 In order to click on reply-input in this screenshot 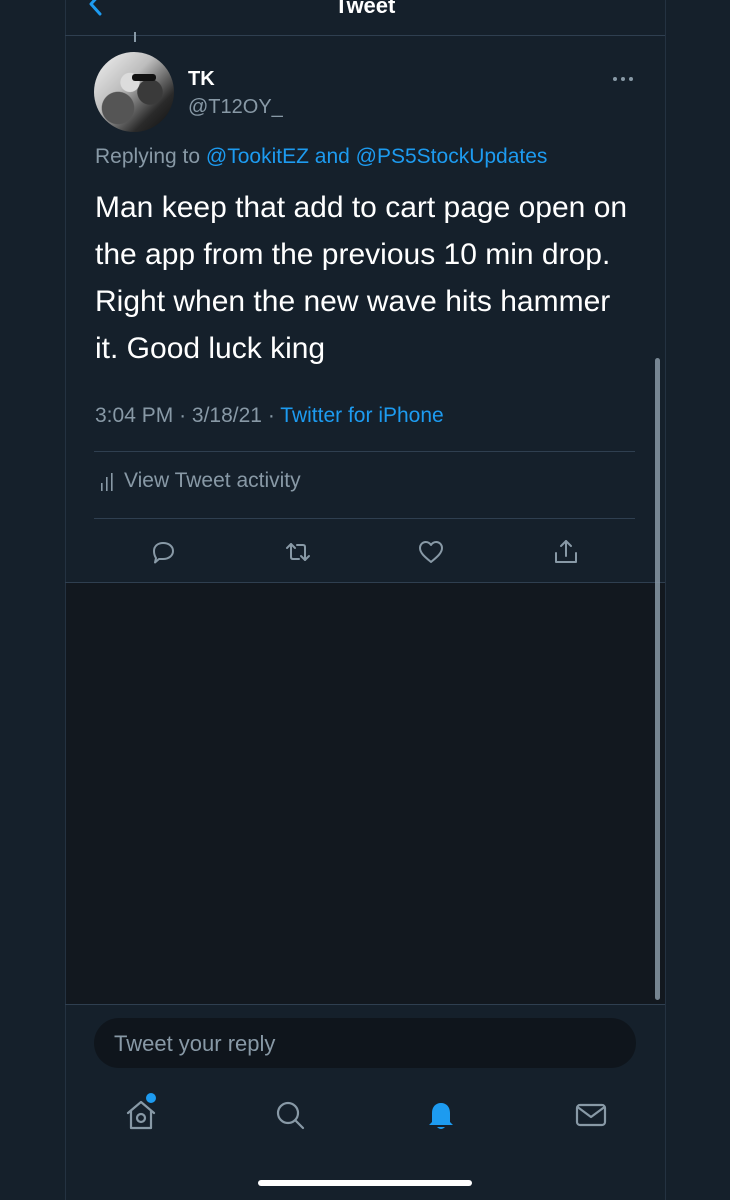, I will do `click(364, 1044)`.